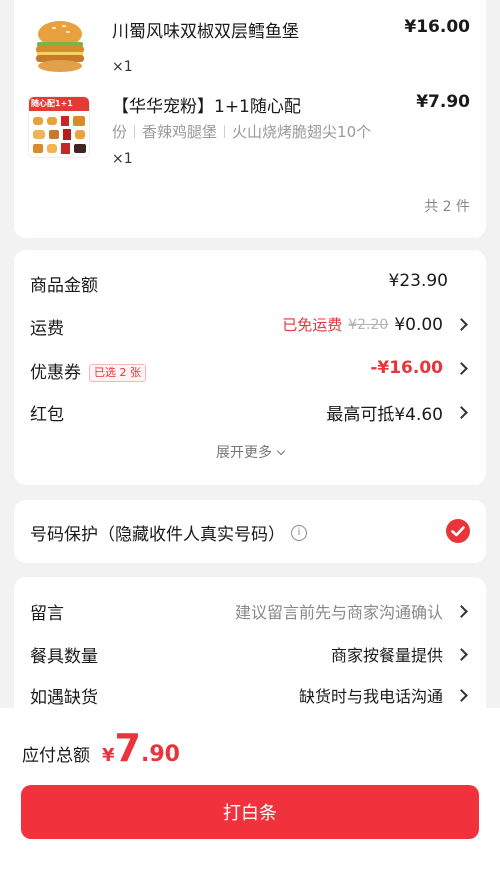 Image resolution: width=500 pixels, height=889 pixels. I want to click on utensils-value: 商家按餐量提供, so click(386, 655).